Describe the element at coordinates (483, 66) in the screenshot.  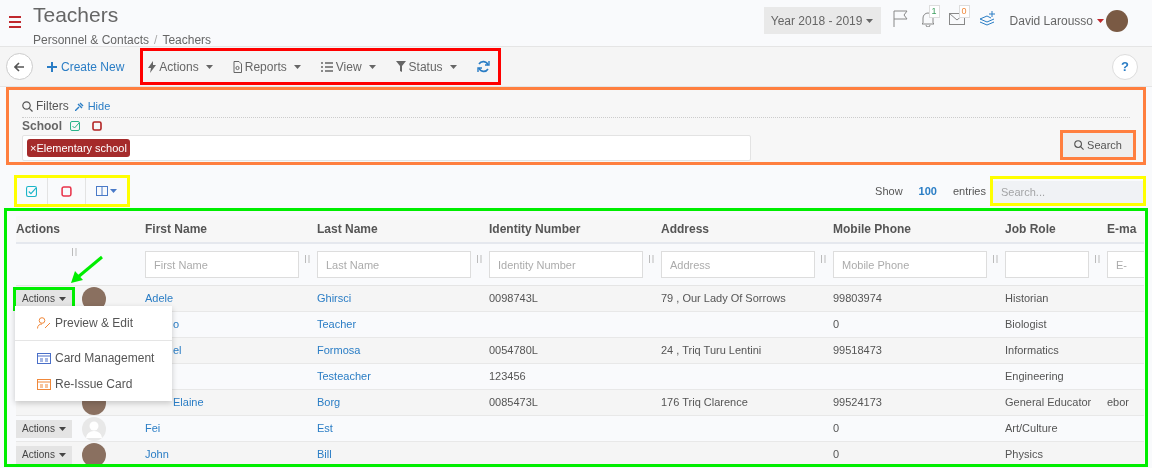
I see `refresh-icon` at that location.